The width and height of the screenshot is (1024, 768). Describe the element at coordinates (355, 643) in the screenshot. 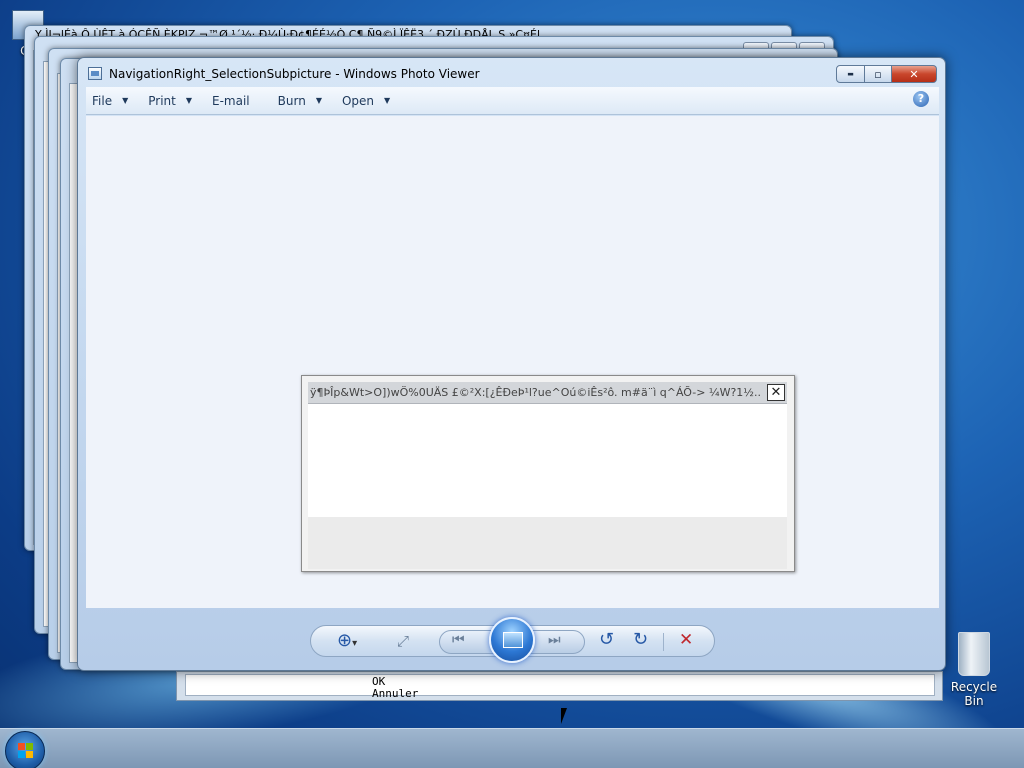

I see `chevron-down-icon: ▾` at that location.